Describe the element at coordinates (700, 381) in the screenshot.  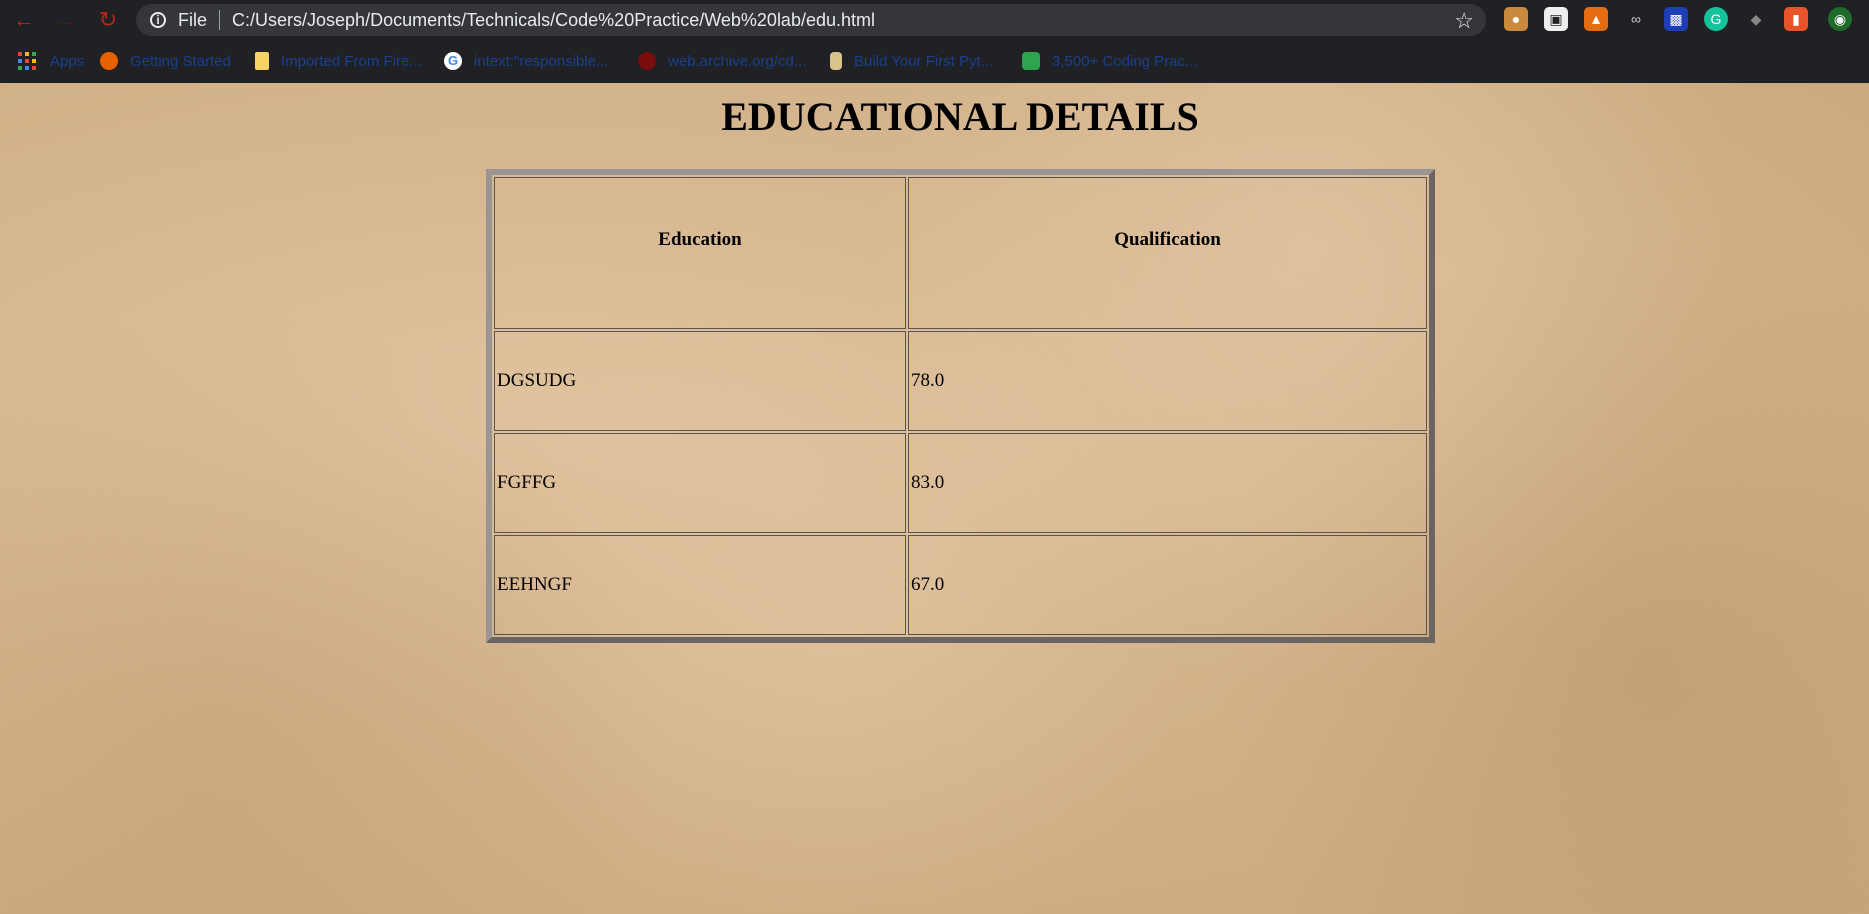
I see `education-cell: DGSUDG` at that location.